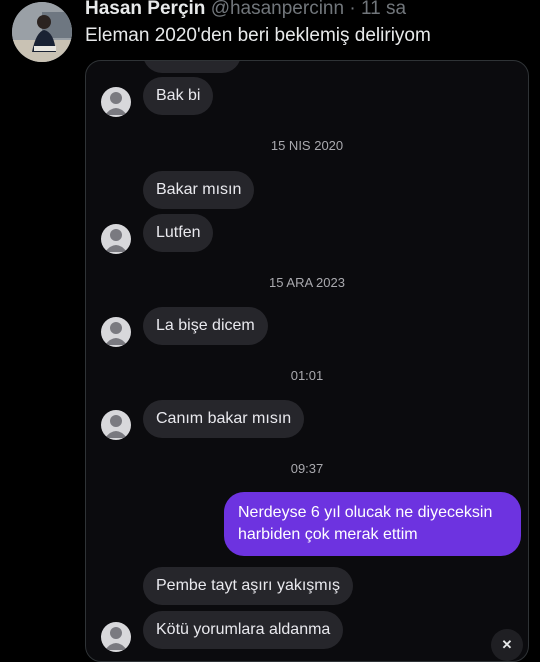 This screenshot has height=662, width=540. I want to click on message-bubble: Bak bi, so click(178, 96).